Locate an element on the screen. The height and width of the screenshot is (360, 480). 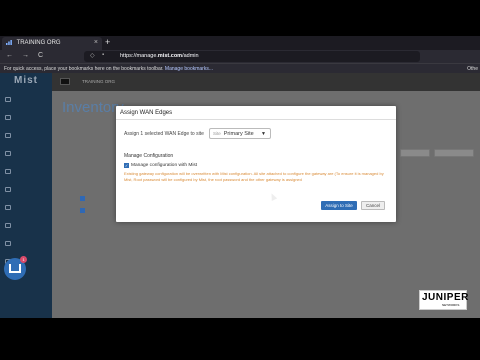
lock-icon: ▪ is located at coordinates (103, 55).